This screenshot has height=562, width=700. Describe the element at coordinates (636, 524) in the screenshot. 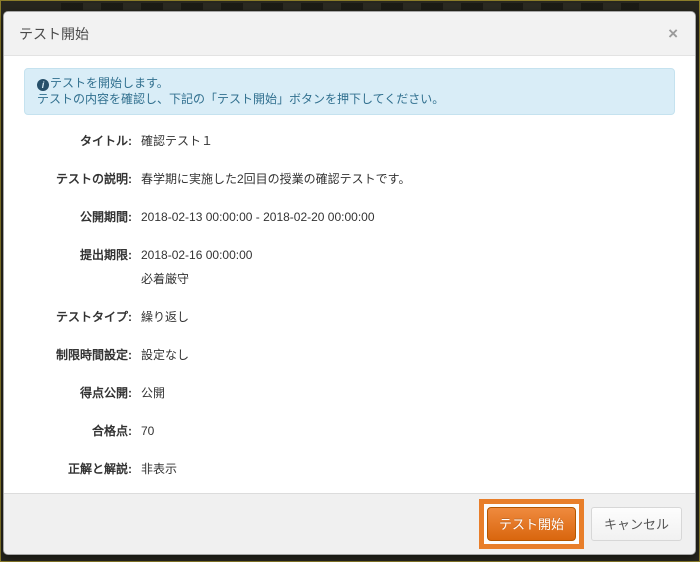

I see `cancel-button: キャンセル` at that location.